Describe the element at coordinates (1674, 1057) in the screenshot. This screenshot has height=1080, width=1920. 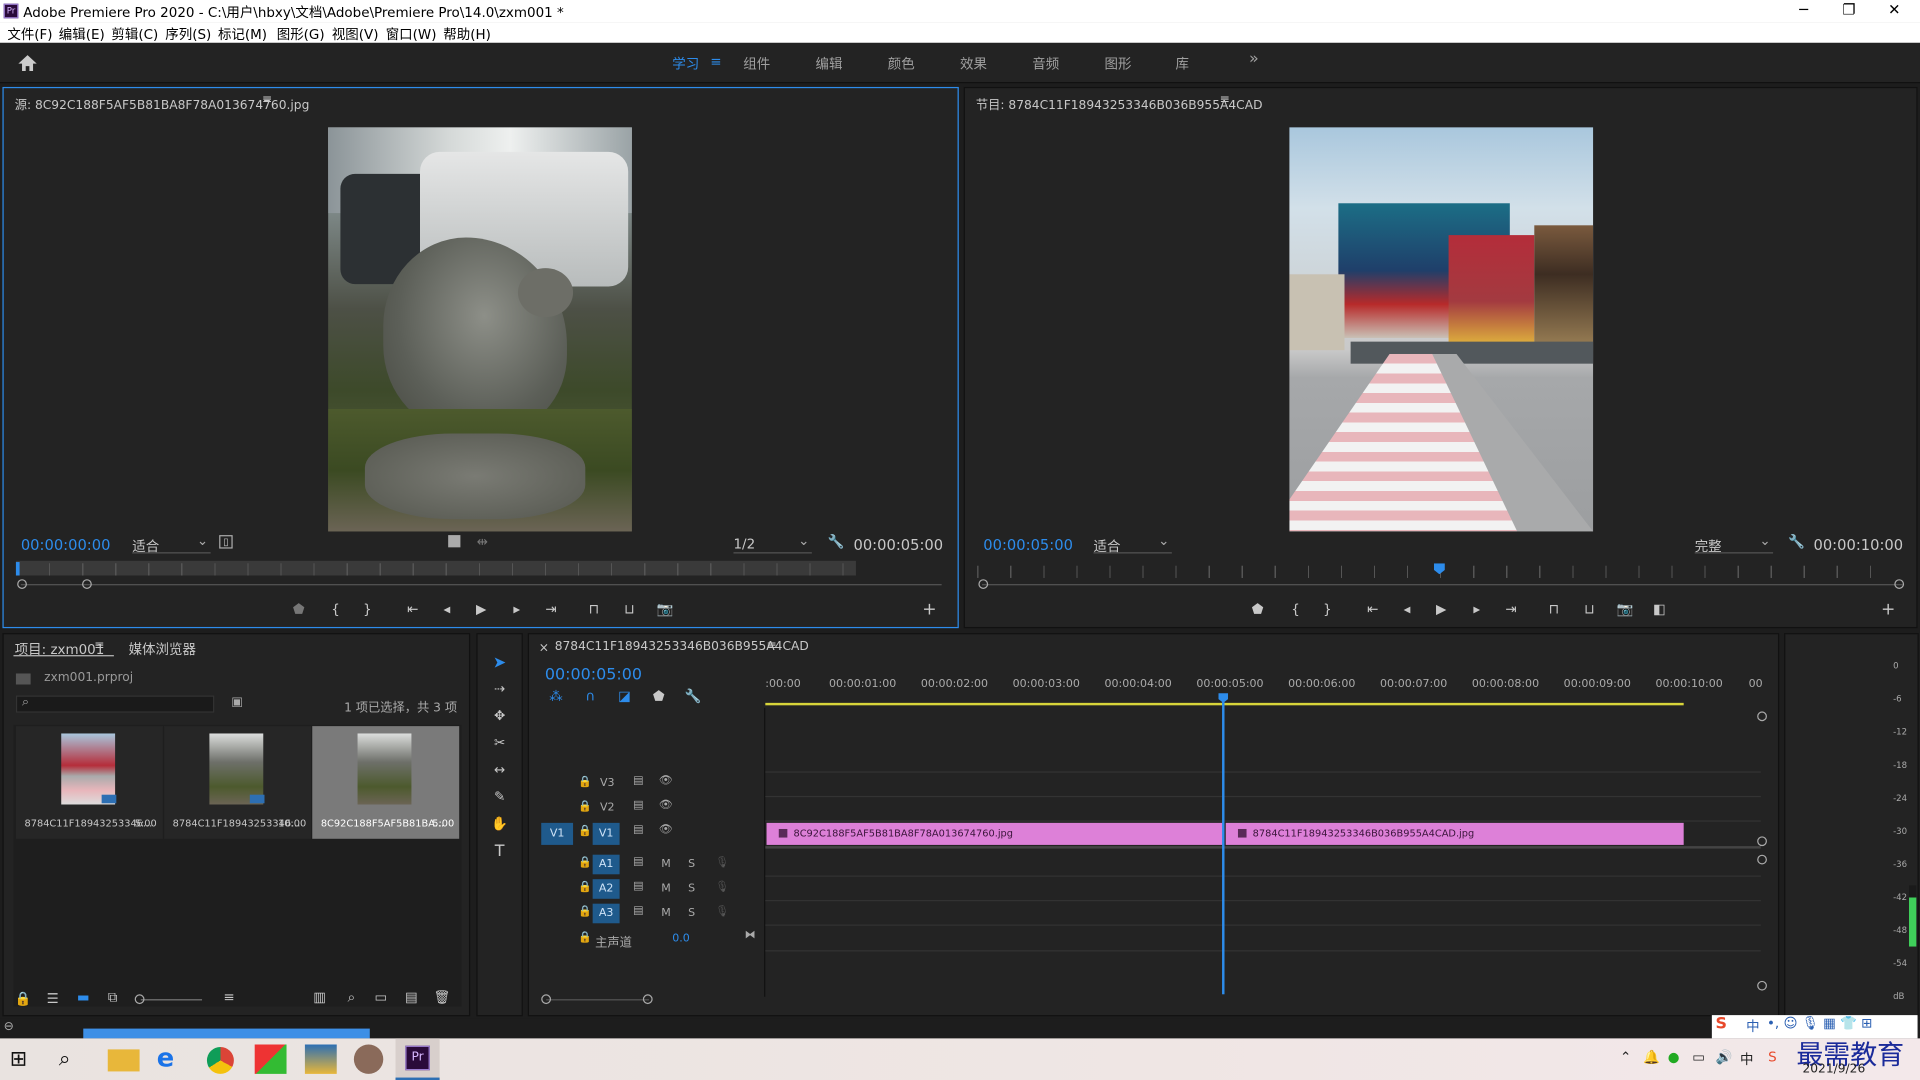
I see `tray-app-icon: ●` at that location.